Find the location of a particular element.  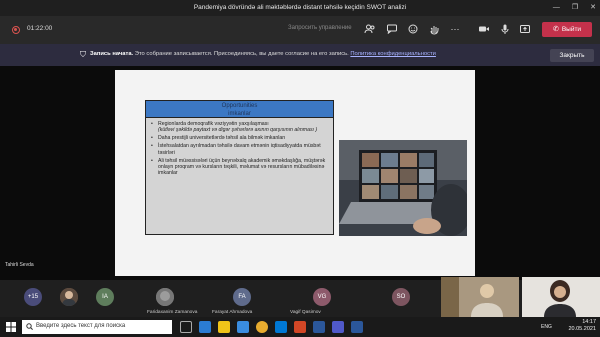

banner-title: Запись начата. is located at coordinates (112, 54).